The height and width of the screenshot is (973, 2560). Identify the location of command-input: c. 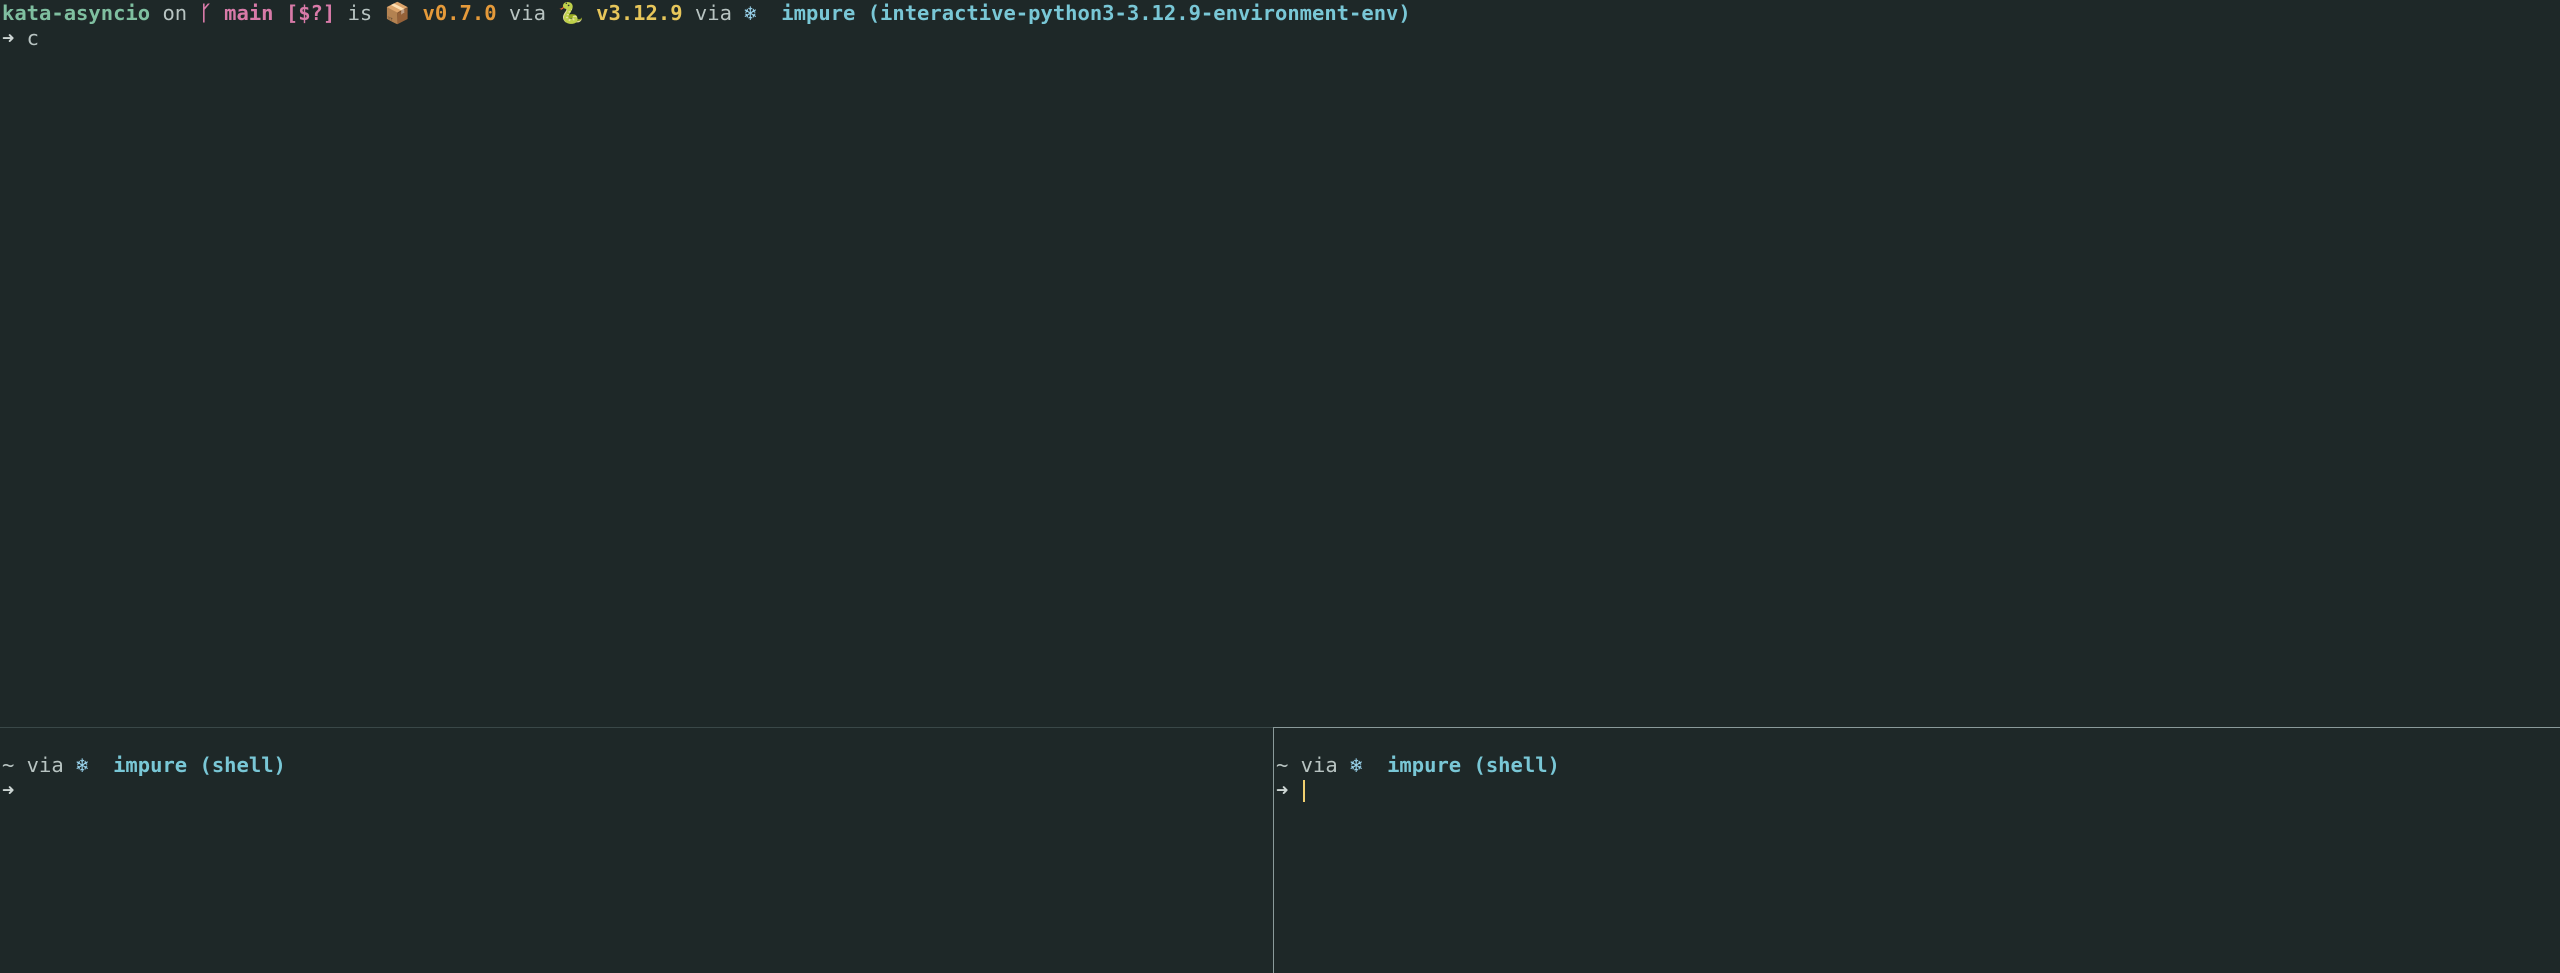
(26, 38).